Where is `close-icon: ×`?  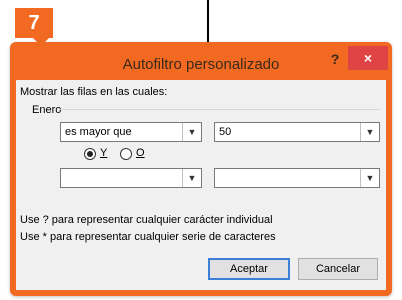 close-icon: × is located at coordinates (368, 58).